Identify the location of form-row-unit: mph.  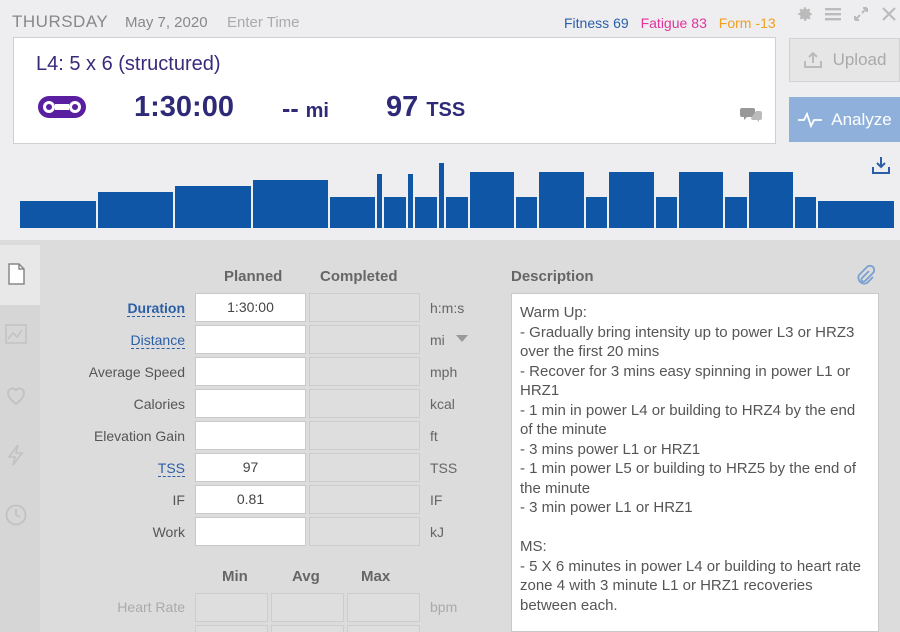
(444, 372).